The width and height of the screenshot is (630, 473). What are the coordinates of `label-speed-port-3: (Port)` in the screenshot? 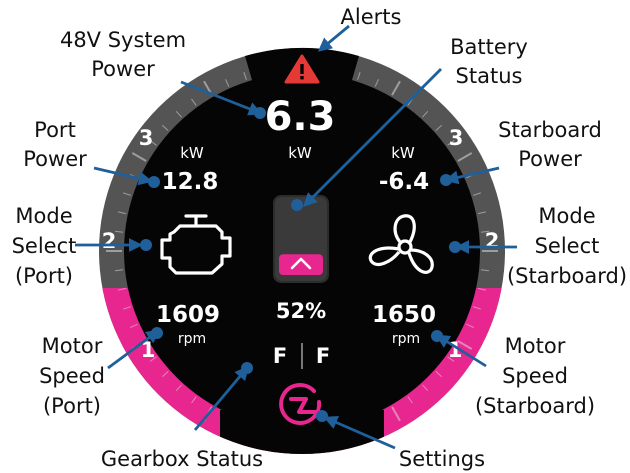 It's located at (72, 406).